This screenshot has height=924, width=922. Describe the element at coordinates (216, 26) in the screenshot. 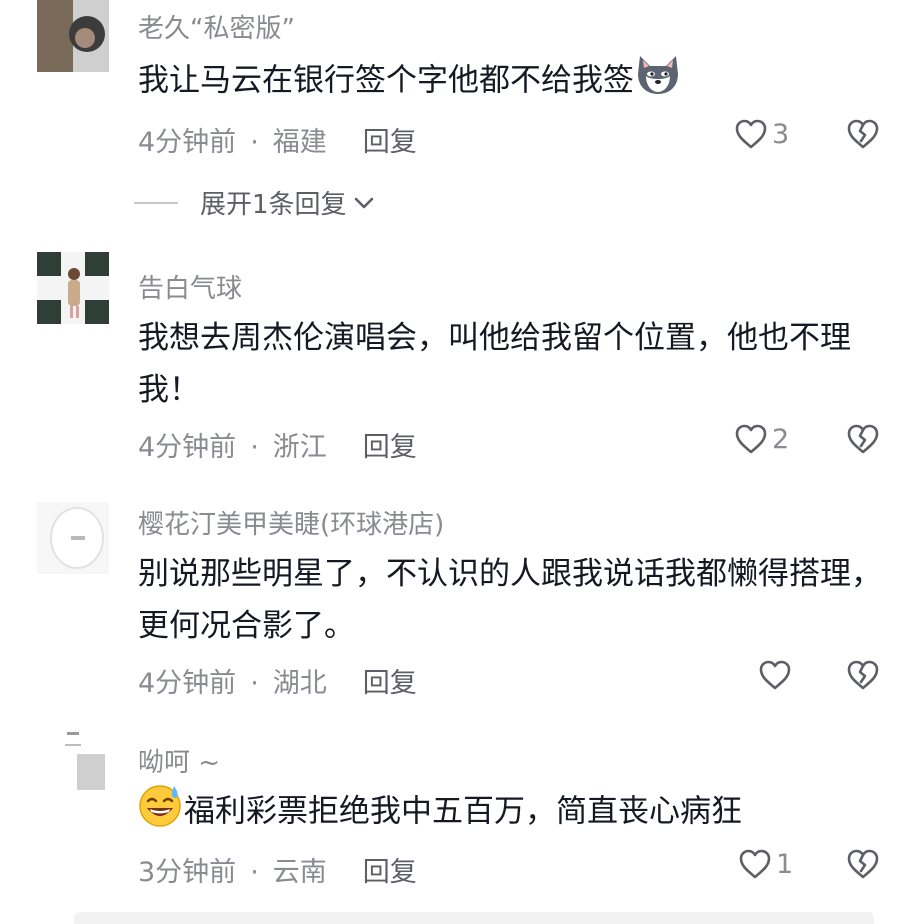

I see `username: 老久“私密版”` at that location.